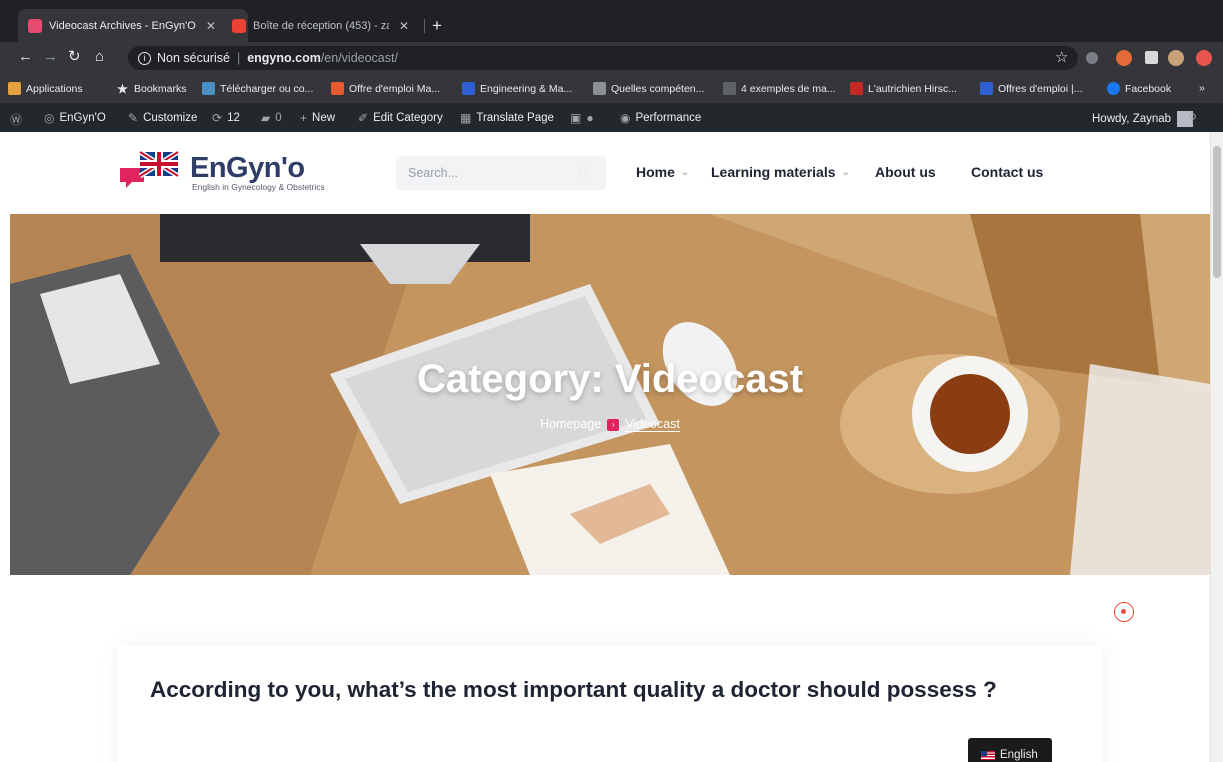 The image size is (1223, 762). I want to click on search-icon, so click(583, 172).